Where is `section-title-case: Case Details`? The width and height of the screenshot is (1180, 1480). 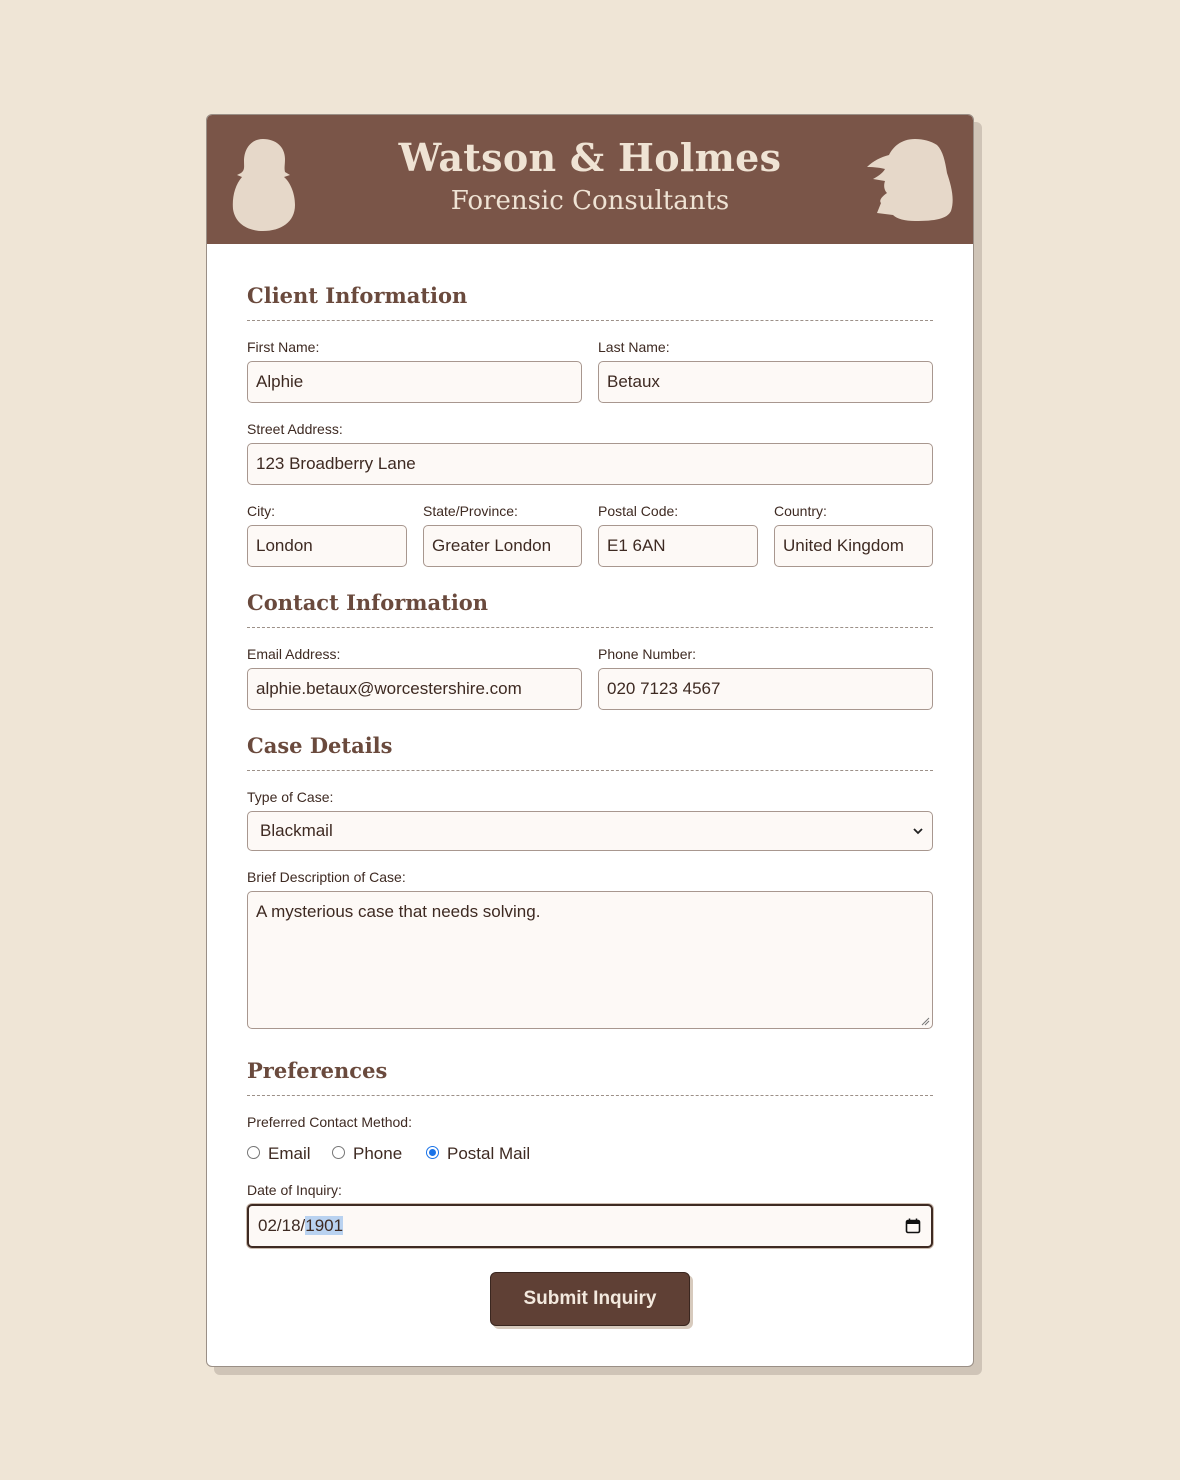
section-title-case: Case Details is located at coordinates (320, 745).